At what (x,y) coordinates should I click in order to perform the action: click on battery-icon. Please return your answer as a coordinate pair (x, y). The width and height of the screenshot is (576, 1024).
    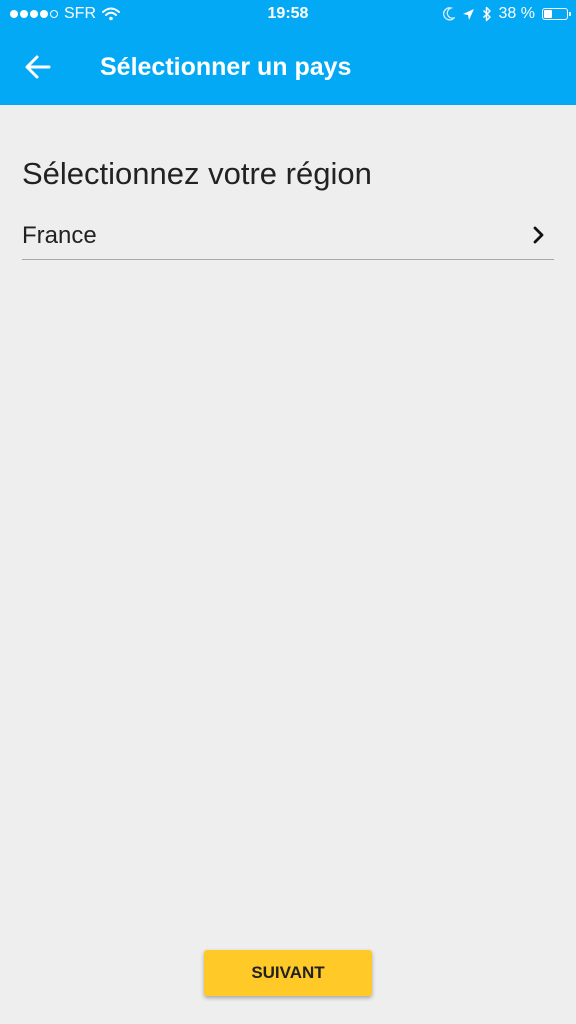
    Looking at the image, I should click on (556, 14).